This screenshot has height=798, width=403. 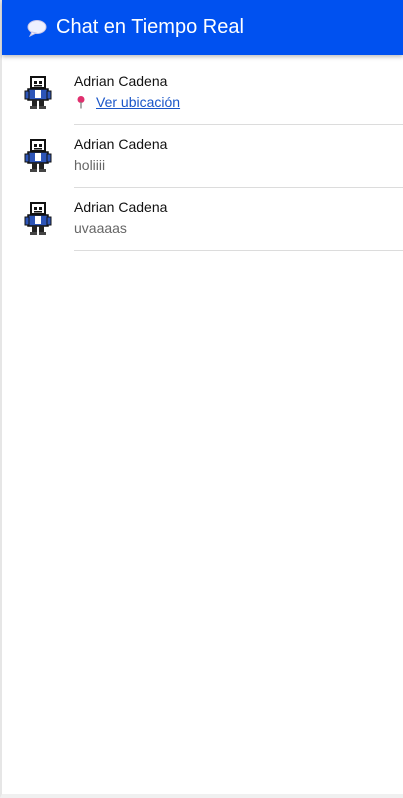 What do you see at coordinates (138, 102) in the screenshot?
I see `view-location-label: Ver ubicación` at bounding box center [138, 102].